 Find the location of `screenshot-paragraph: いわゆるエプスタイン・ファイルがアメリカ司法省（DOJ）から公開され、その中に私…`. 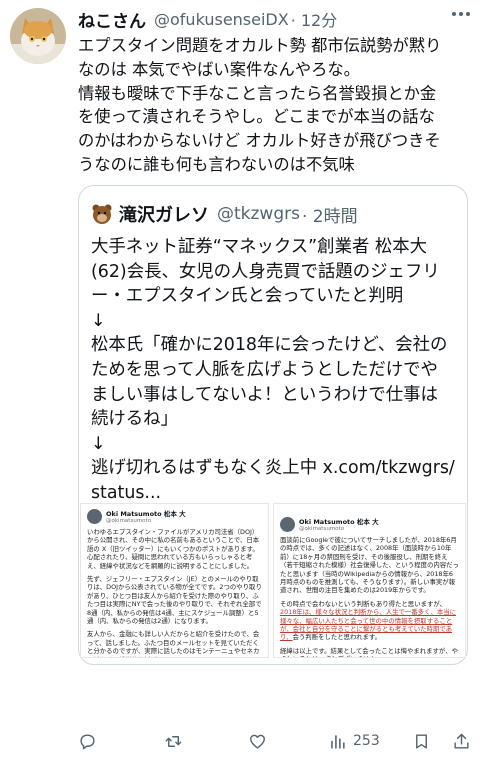

screenshot-paragraph: いわゆるエプスタイン・ファイルがアメリカ司法省（DOJ）から公開され、その中に私… is located at coordinates (173, 549).